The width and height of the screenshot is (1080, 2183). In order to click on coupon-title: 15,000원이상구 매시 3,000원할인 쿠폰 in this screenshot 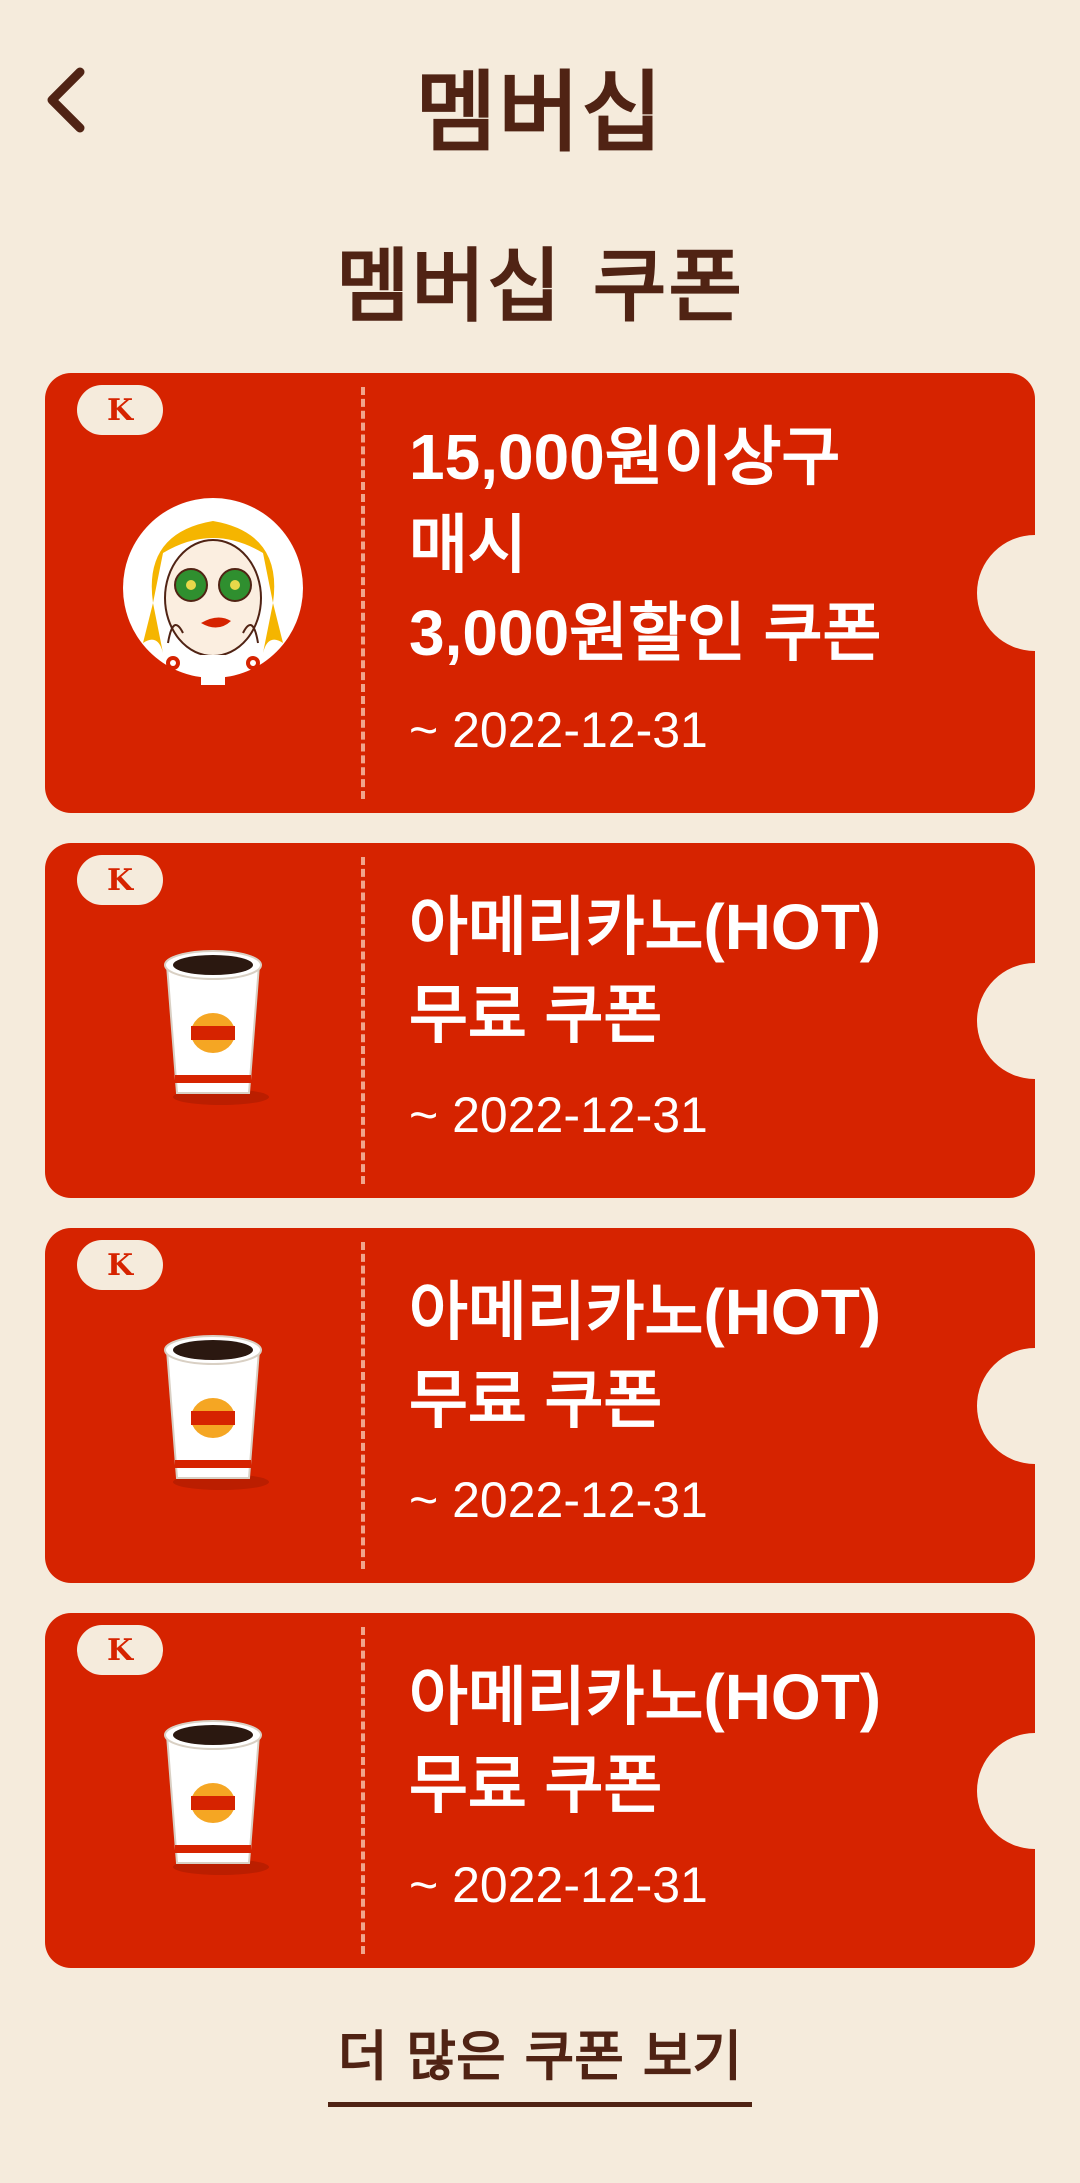, I will do `click(682, 545)`.